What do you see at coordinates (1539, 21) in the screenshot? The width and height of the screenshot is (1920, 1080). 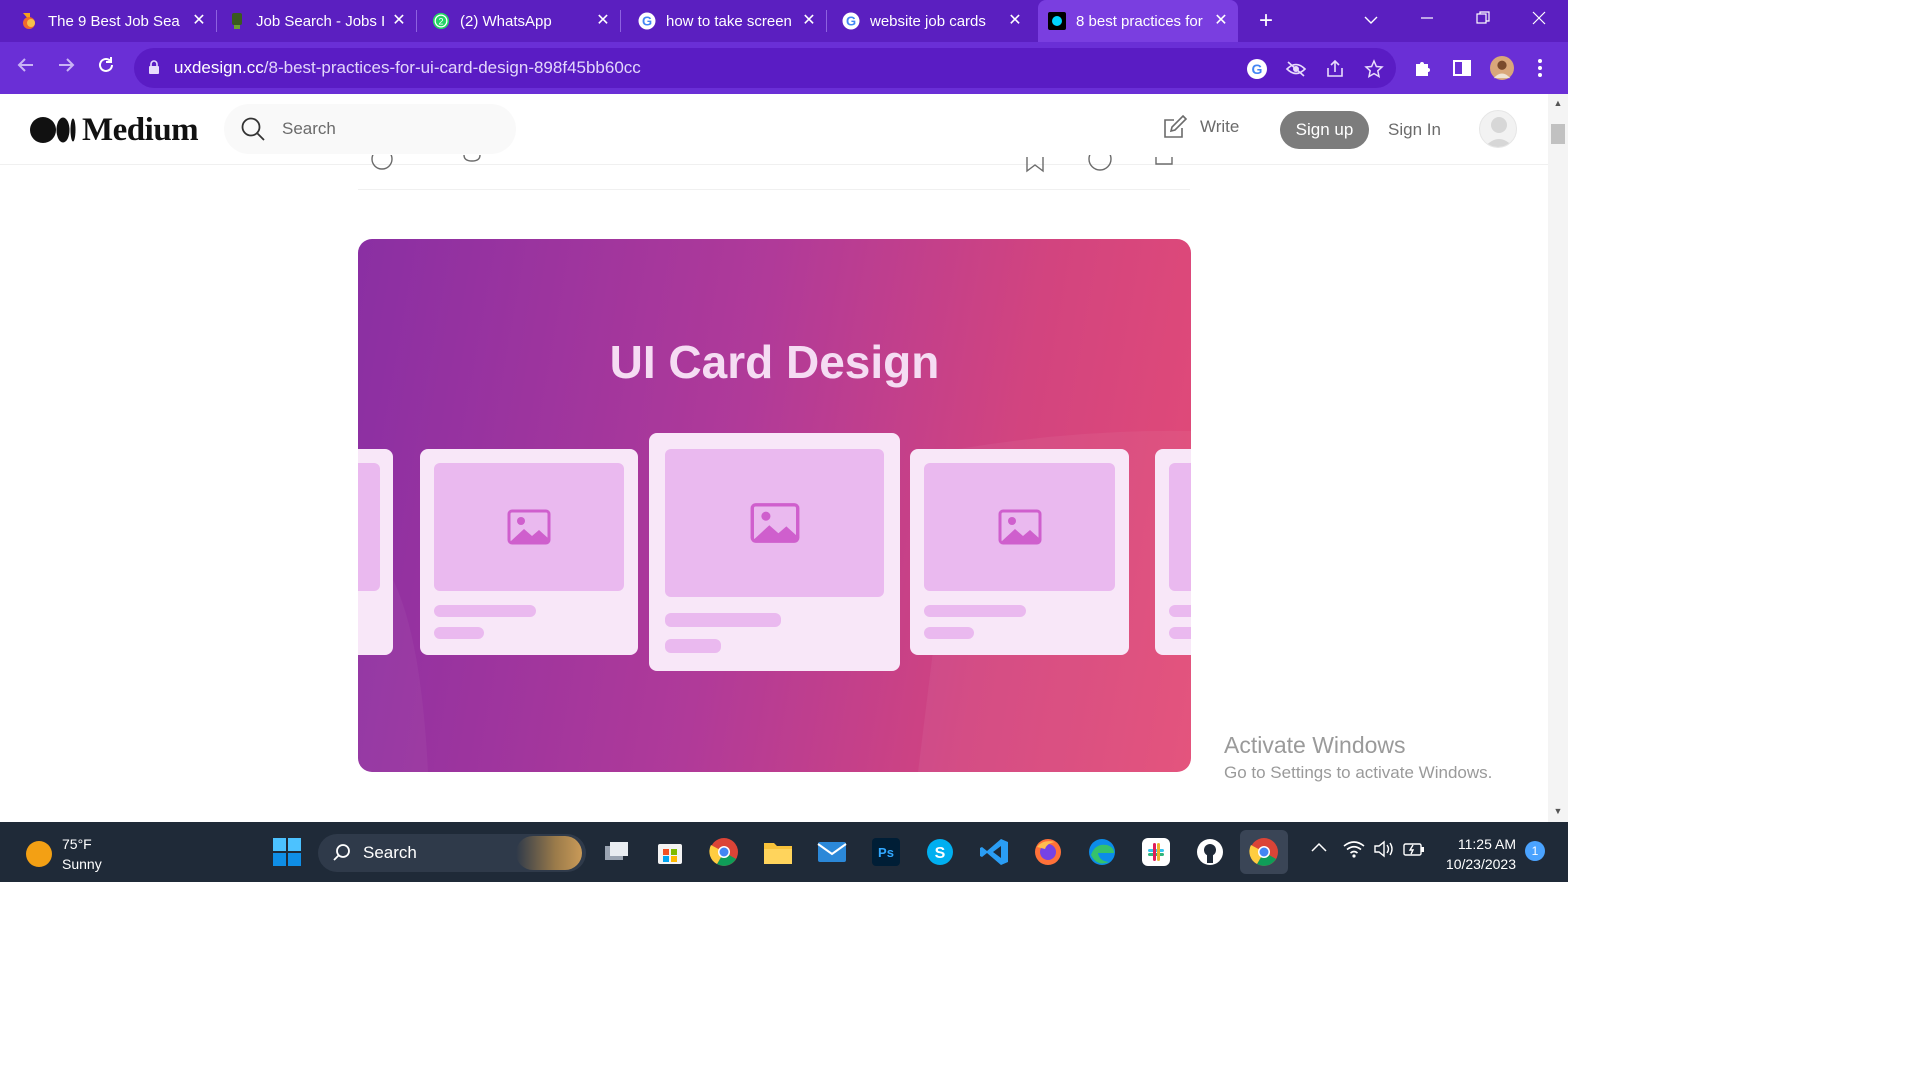 I see `close-window-icon` at bounding box center [1539, 21].